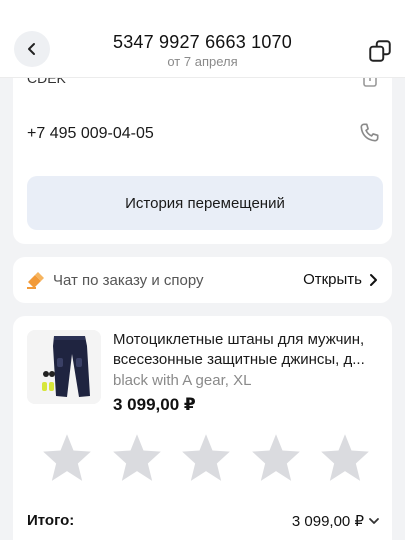 Image resolution: width=405 pixels, height=540 pixels. What do you see at coordinates (205, 203) in the screenshot?
I see `movement-history-button: История перемещений` at bounding box center [205, 203].